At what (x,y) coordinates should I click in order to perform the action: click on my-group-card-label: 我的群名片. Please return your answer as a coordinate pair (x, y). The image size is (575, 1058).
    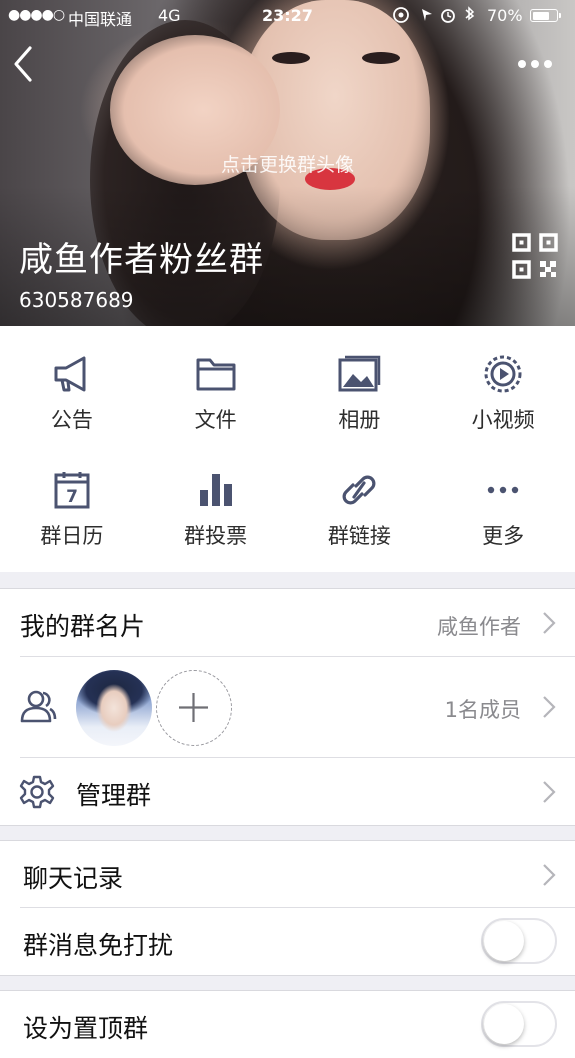
    Looking at the image, I should click on (83, 626).